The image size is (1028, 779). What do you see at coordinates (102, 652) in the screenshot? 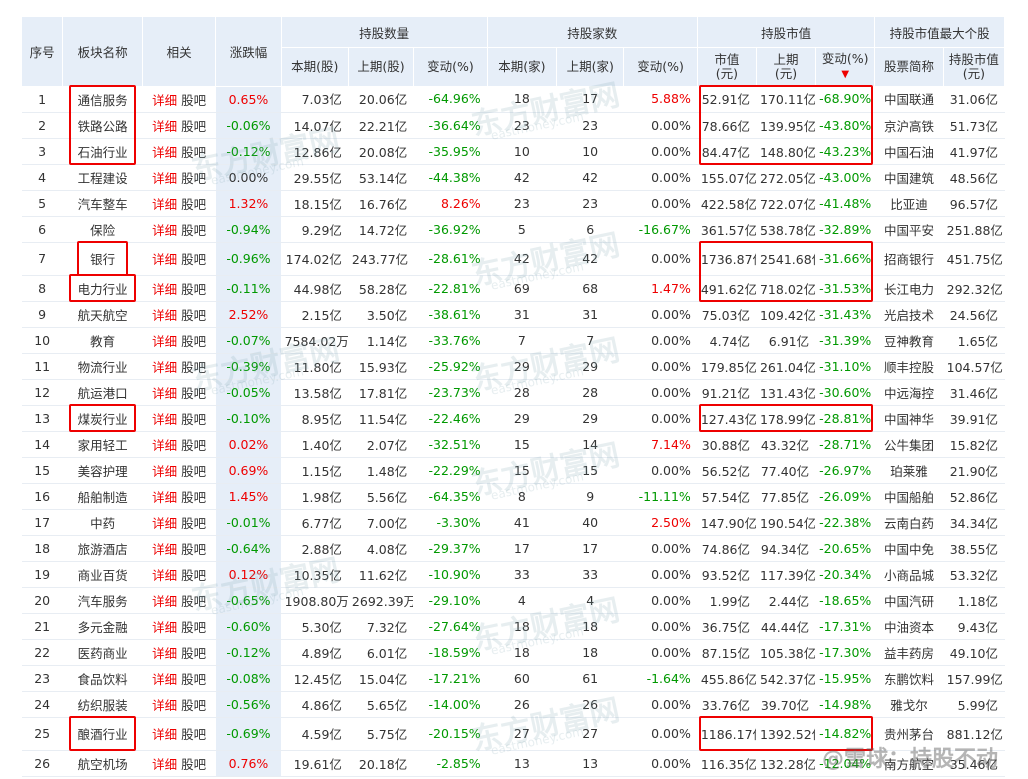
I see `cell-sector-name: 医药商业` at bounding box center [102, 652].